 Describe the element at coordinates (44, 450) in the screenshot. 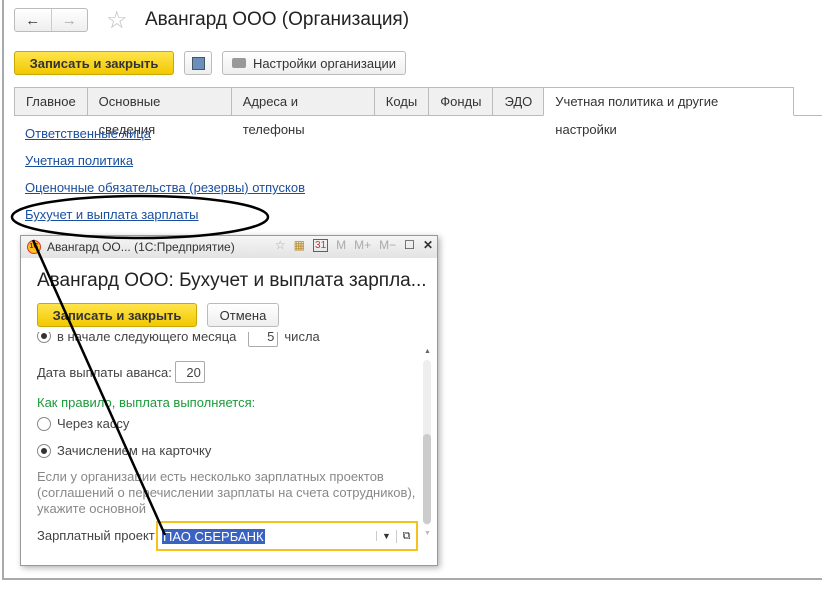

I see `radio-card` at that location.